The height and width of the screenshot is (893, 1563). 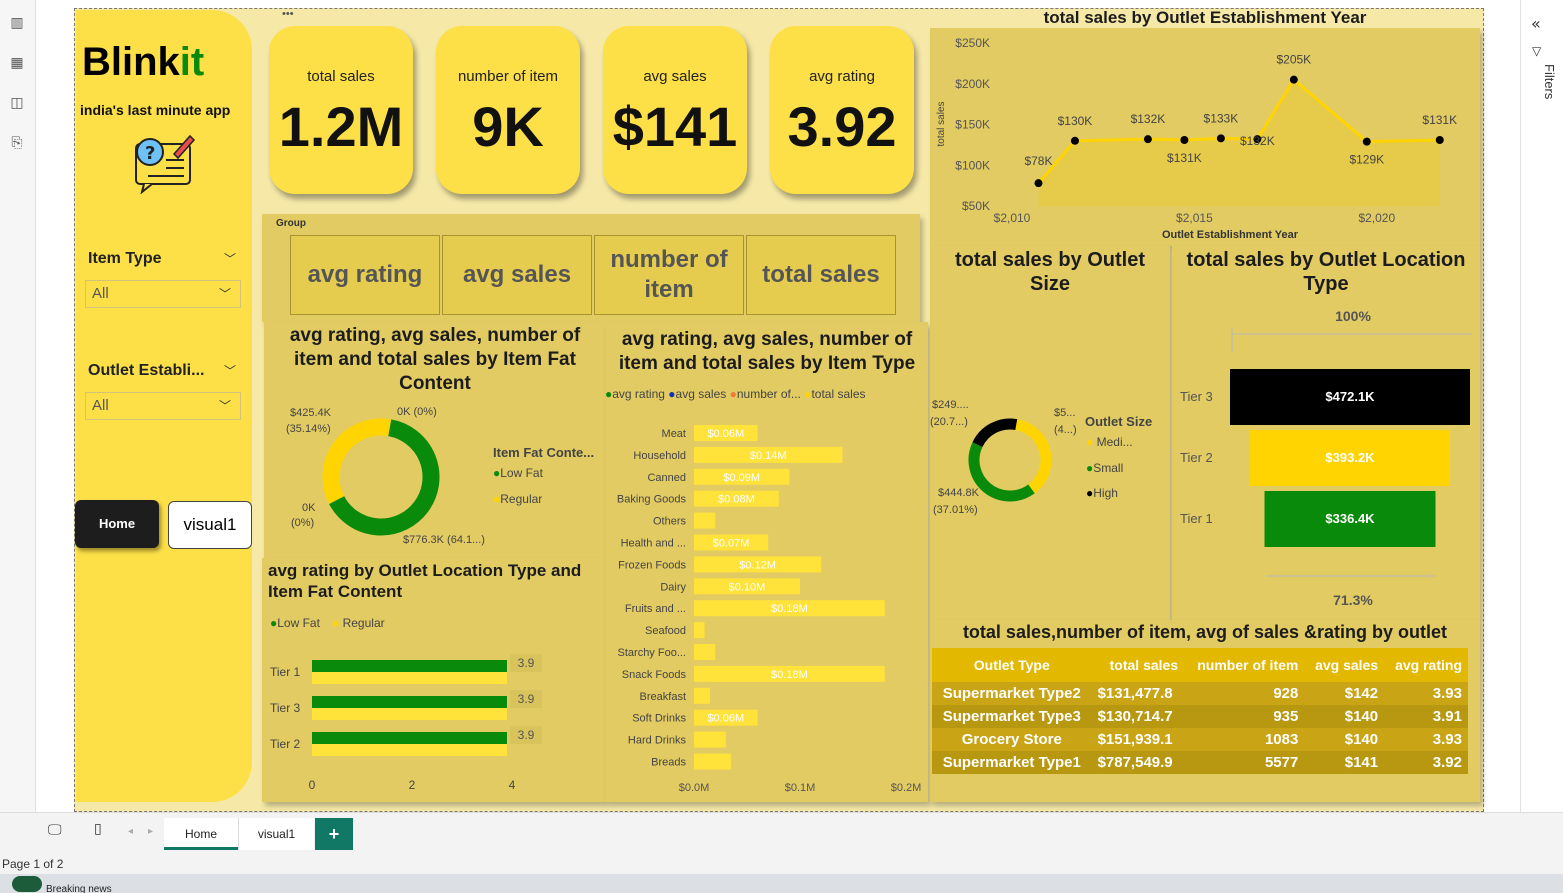 I want to click on next-page-icon: ▸, so click(x=150, y=831).